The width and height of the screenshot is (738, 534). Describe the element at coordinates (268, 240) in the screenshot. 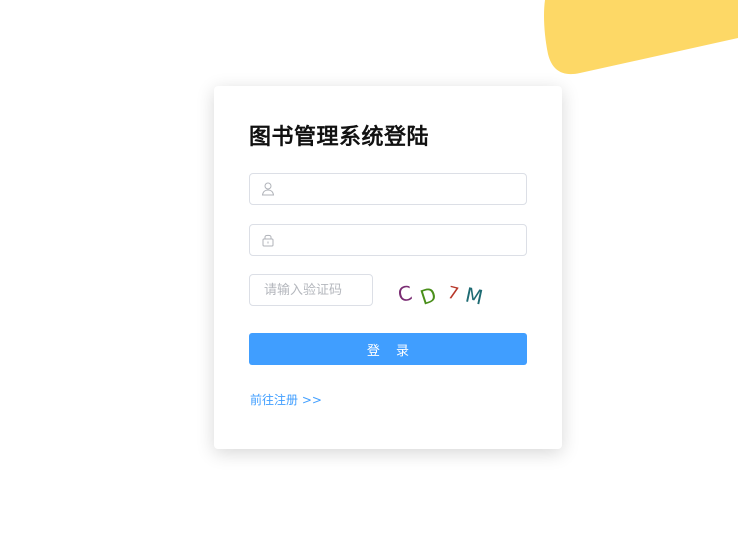

I see `lock-icon` at that location.